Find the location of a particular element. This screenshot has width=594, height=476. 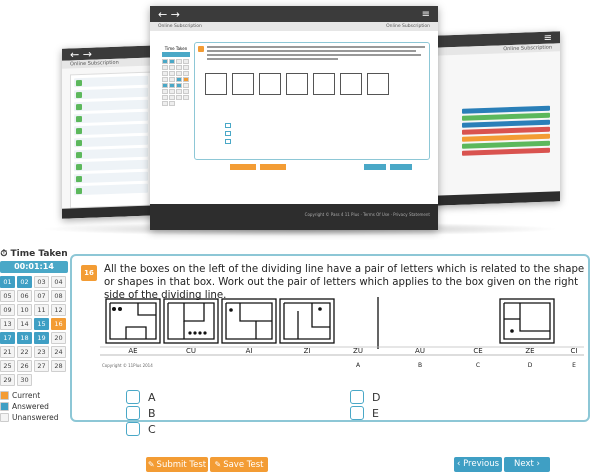

time-taken-label: Time Taken is located at coordinates (39, 254).